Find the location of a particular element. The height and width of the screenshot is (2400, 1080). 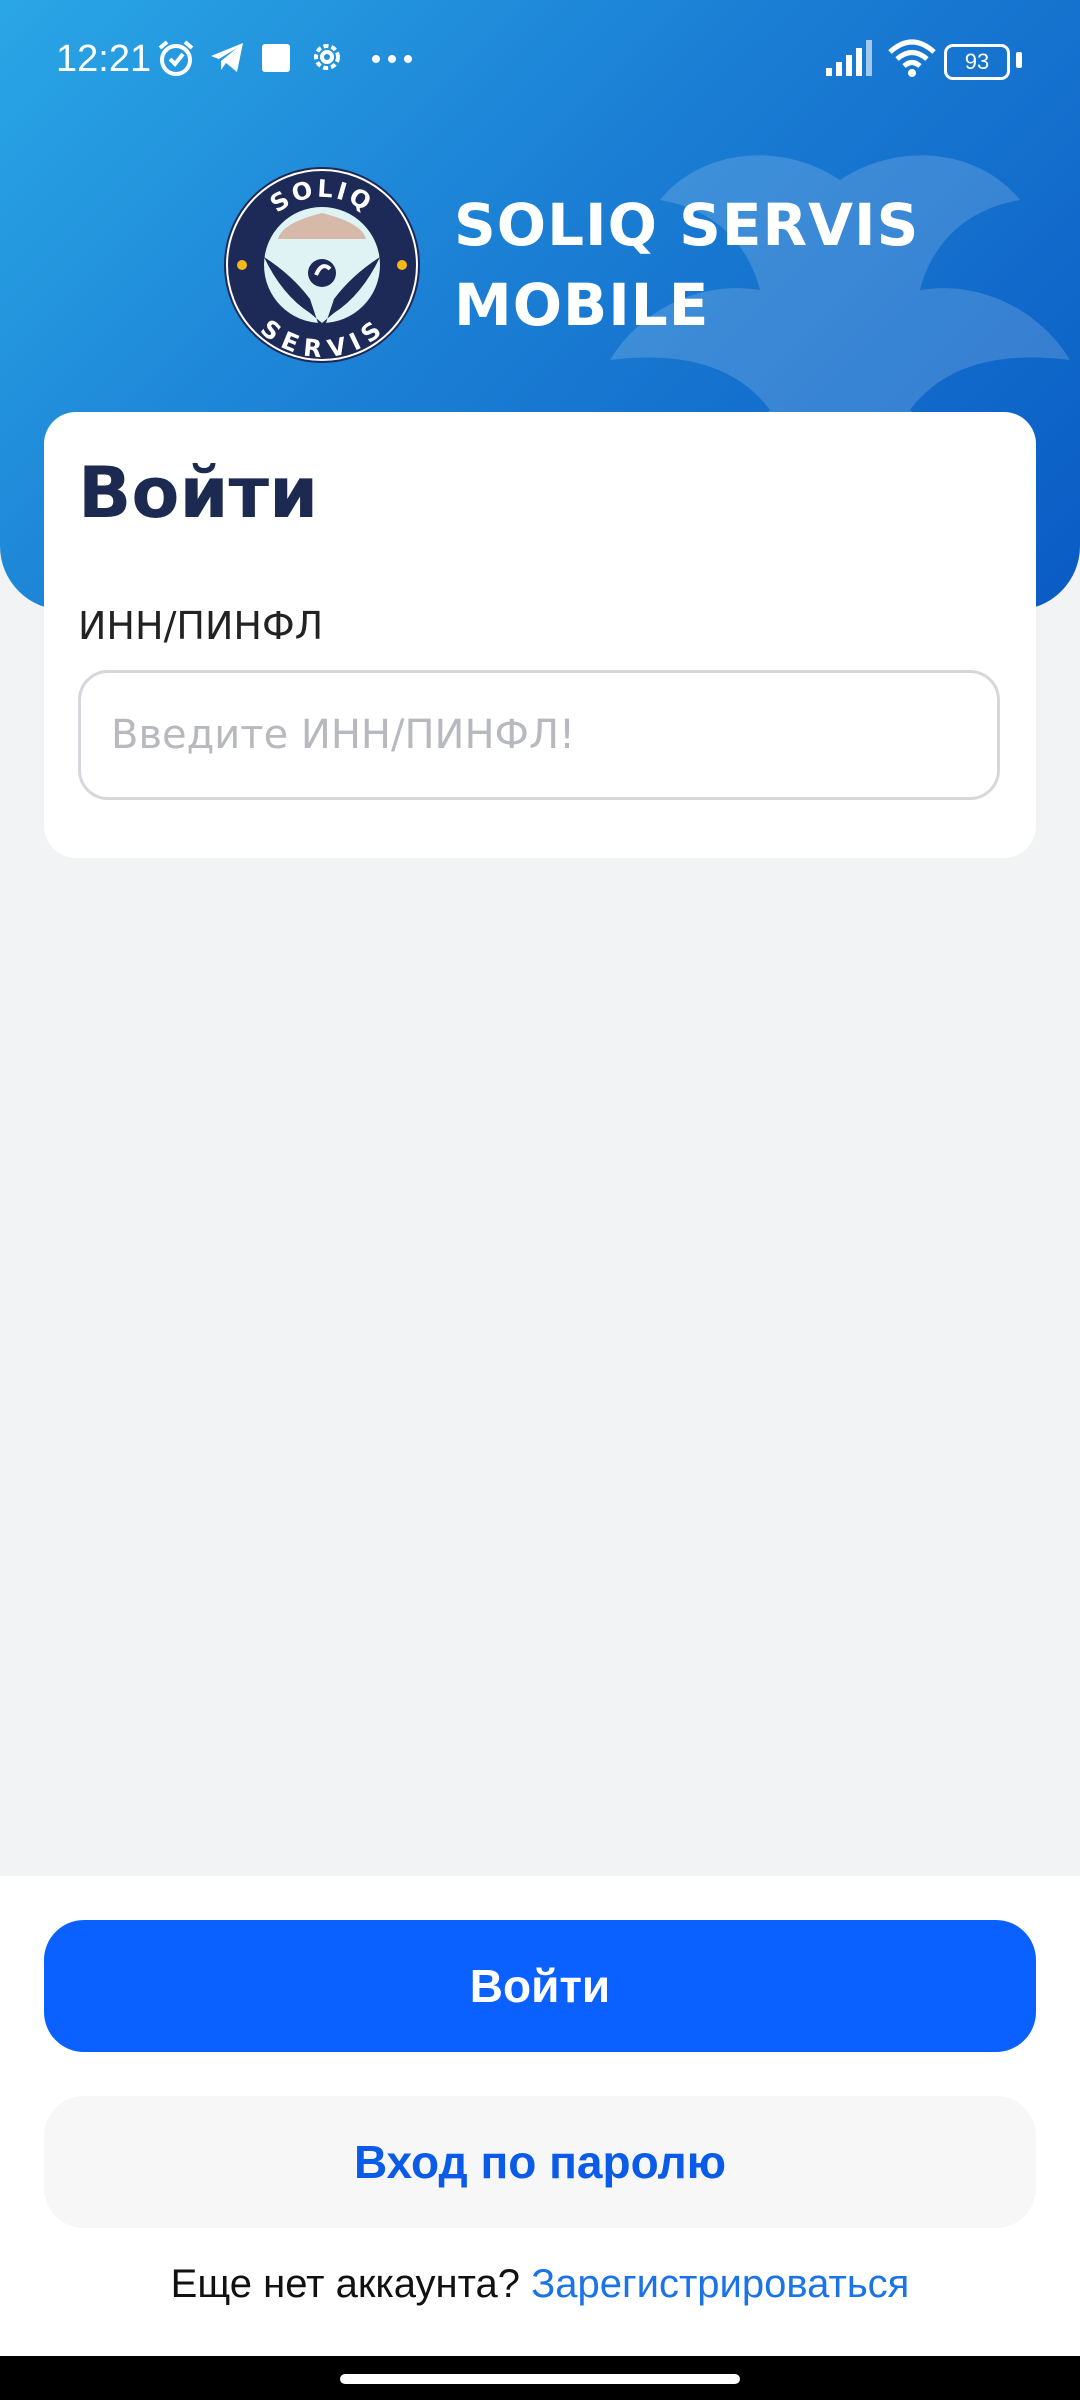

home-indicator is located at coordinates (540, 2379).